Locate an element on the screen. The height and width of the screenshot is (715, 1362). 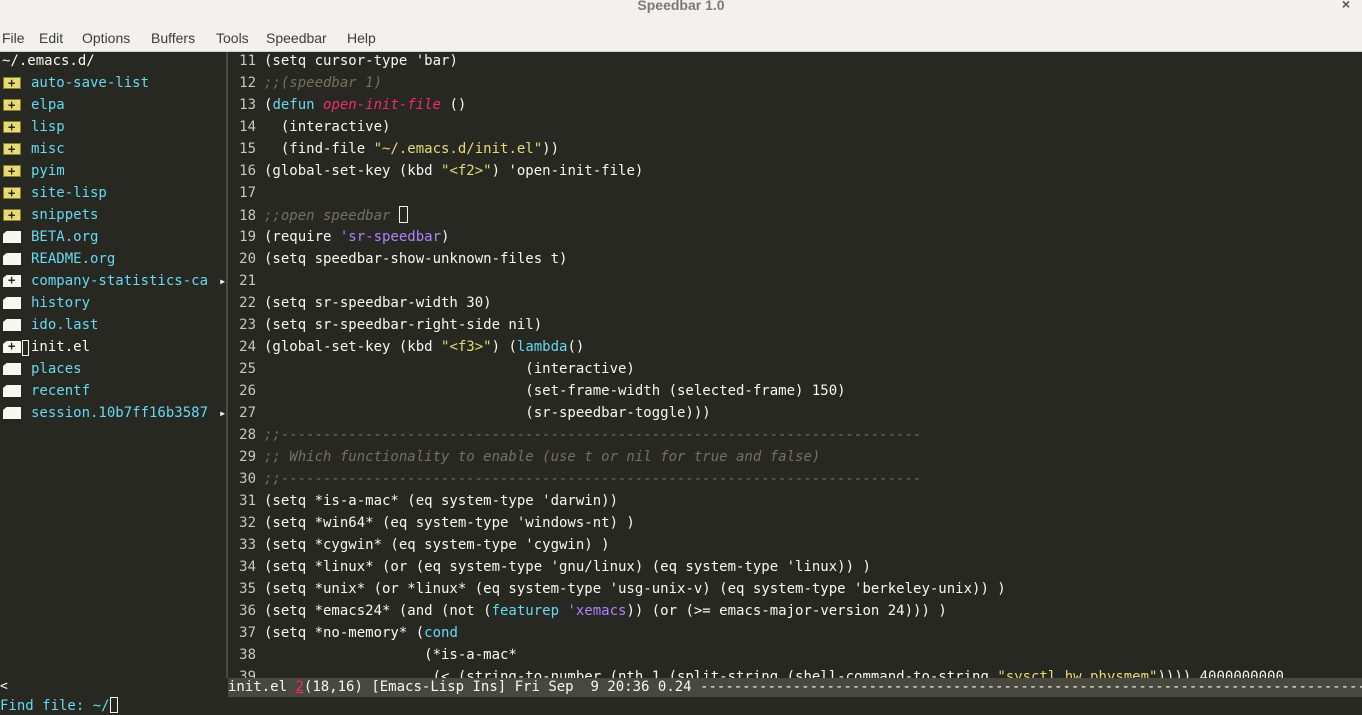
code-line: 20 (setq speedbar-show-unknown-files t) is located at coordinates (795, 261).